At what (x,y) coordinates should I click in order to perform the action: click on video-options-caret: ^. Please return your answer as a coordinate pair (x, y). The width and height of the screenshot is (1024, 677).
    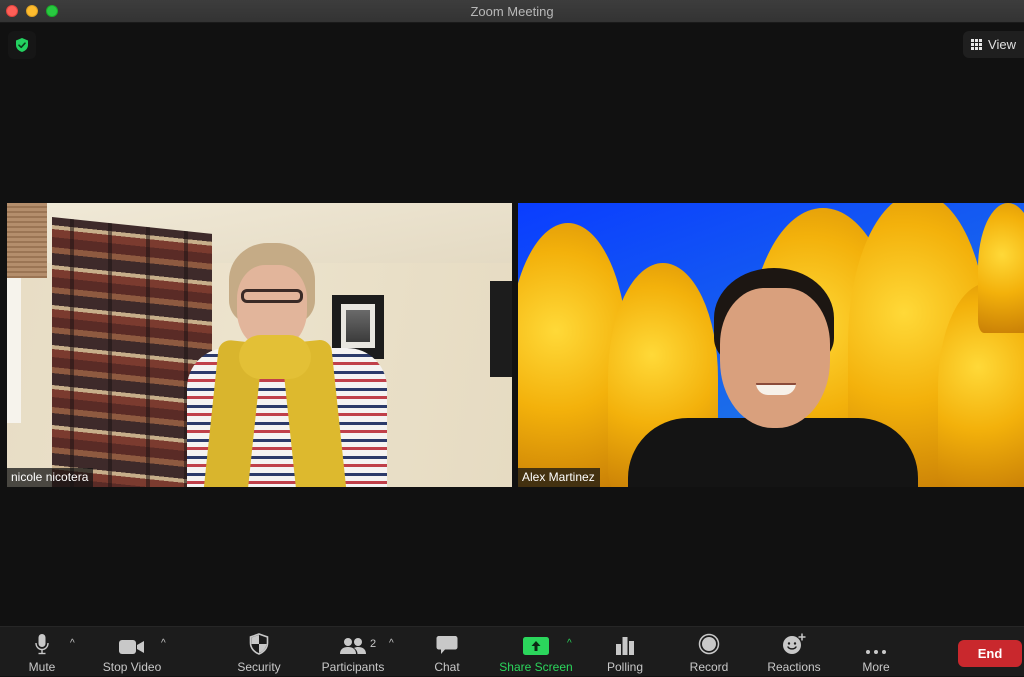
    Looking at the image, I should click on (163, 643).